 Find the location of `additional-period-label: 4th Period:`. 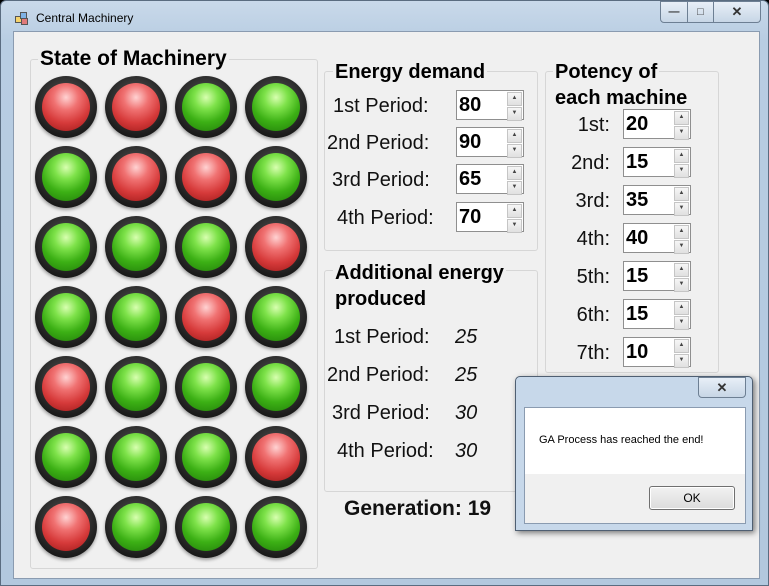

additional-period-label: 4th Period: is located at coordinates (385, 451).